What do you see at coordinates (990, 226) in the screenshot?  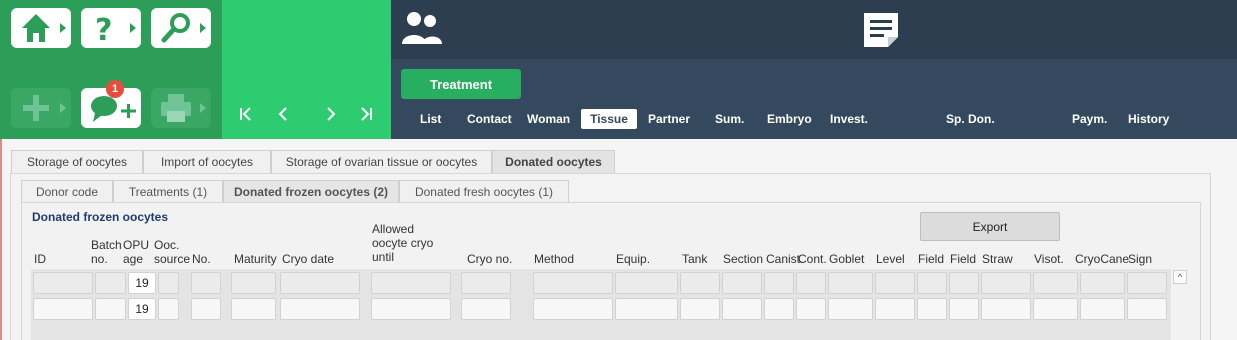 I see `export-button: Export` at bounding box center [990, 226].